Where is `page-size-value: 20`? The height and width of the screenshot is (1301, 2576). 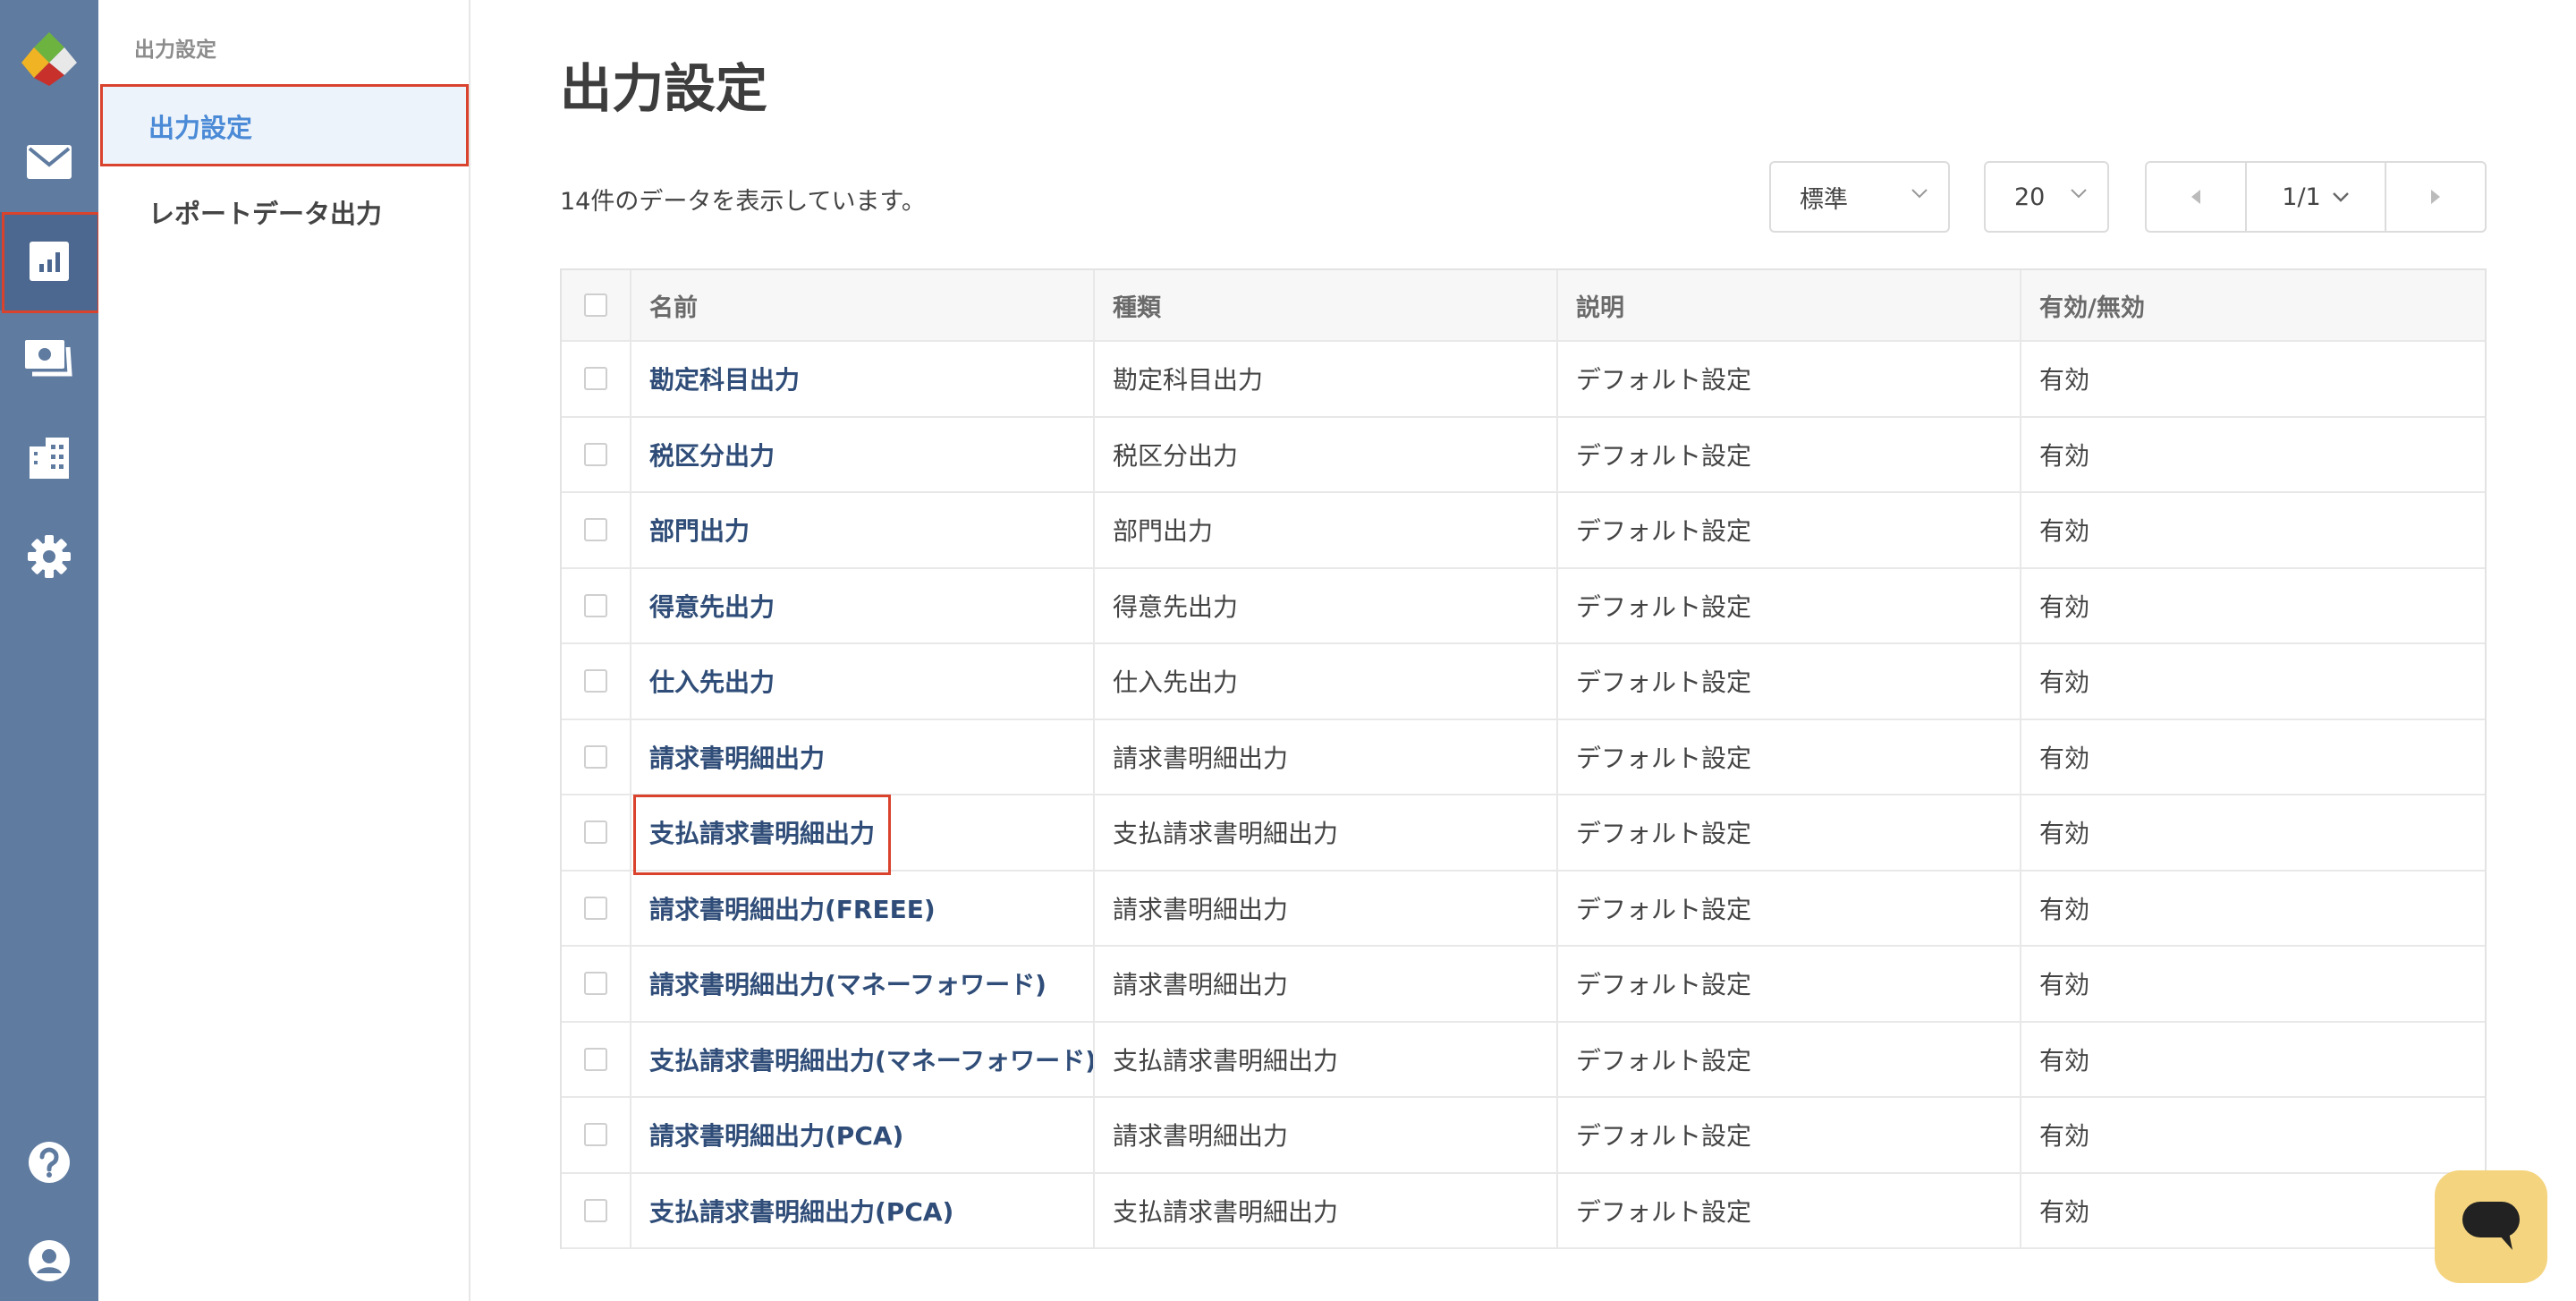 page-size-value: 20 is located at coordinates (2030, 197).